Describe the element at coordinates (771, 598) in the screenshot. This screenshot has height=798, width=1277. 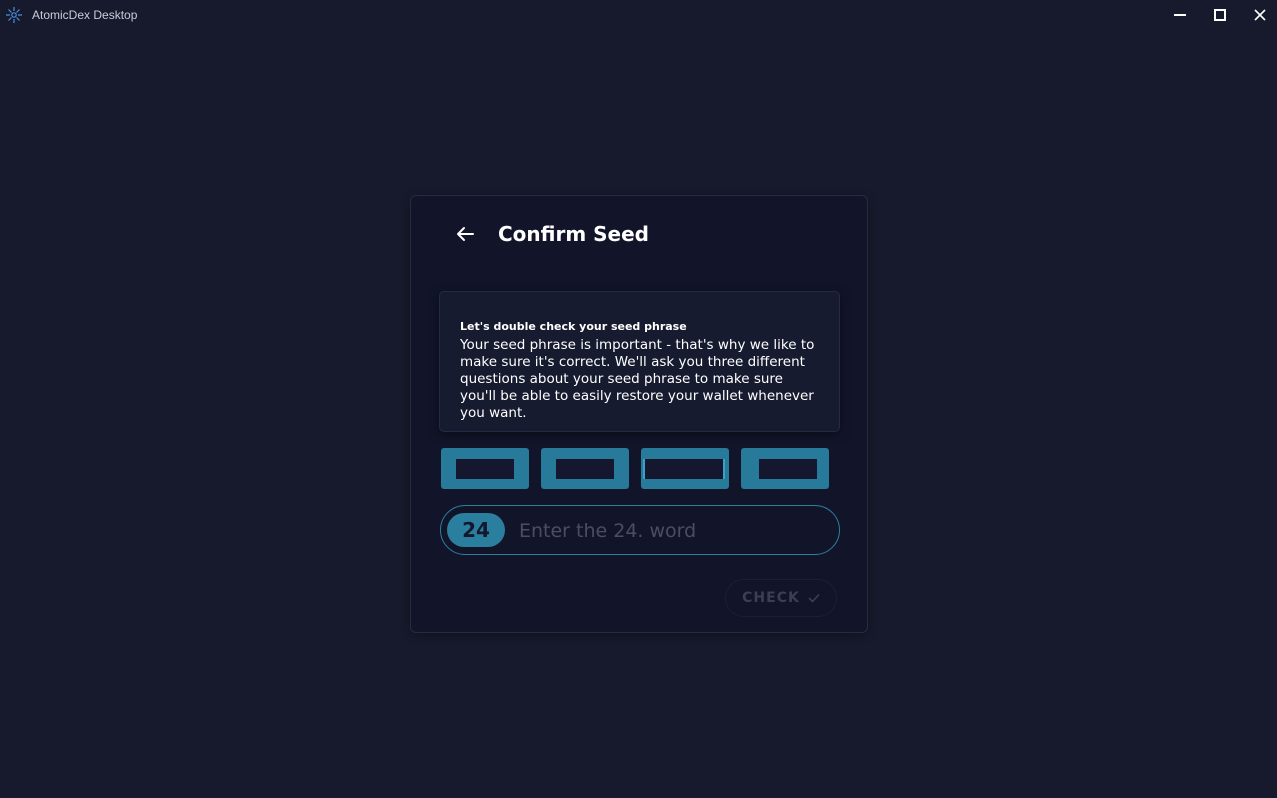
I see `check-button-label: CHECK` at that location.